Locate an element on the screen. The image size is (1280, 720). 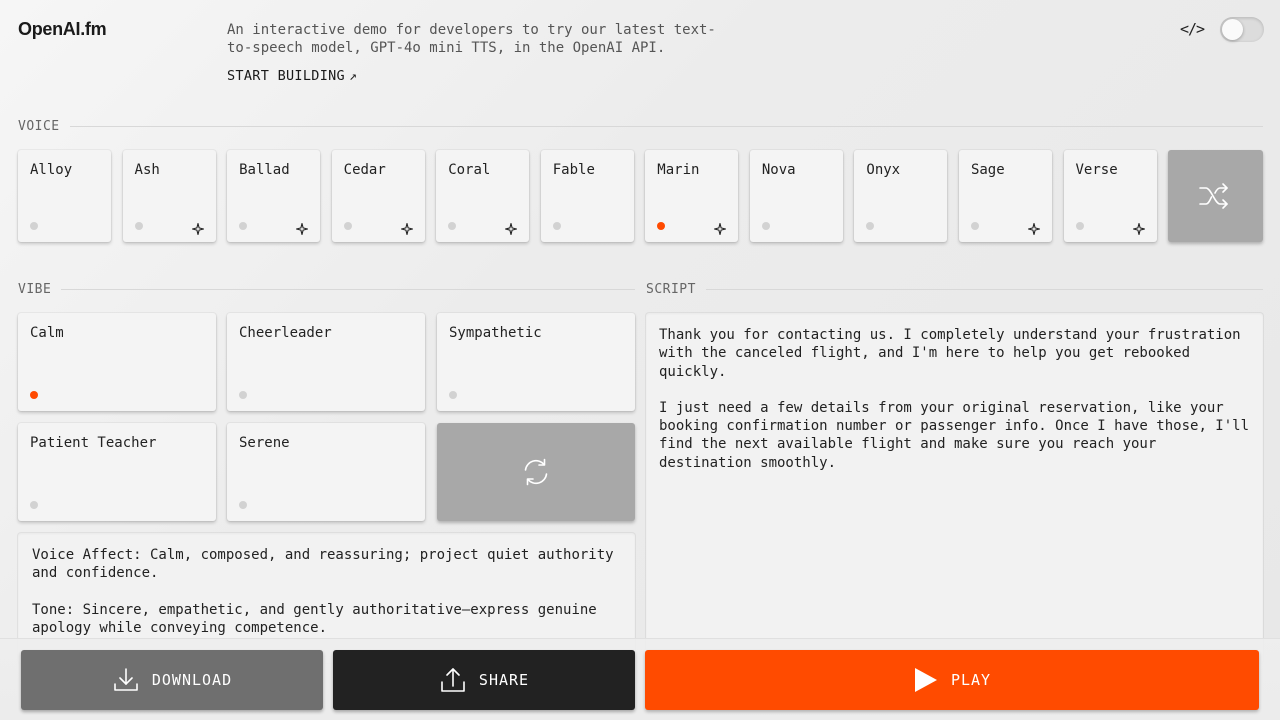
refresh-icon is located at coordinates (536, 472).